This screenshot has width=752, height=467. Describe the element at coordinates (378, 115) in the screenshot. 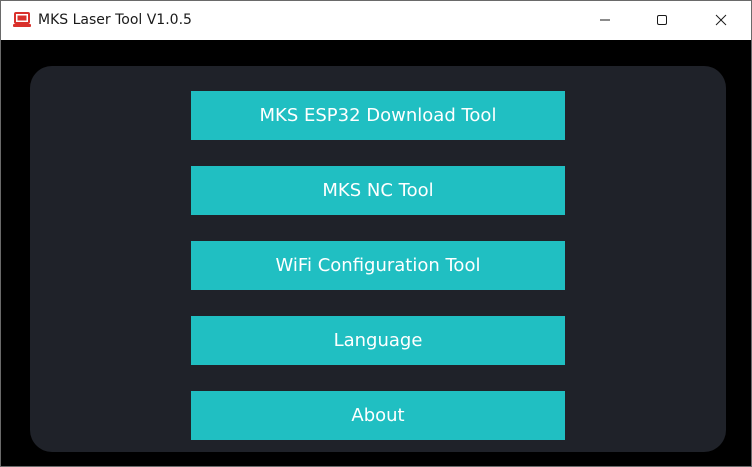

I see `esp32-download-tool-button: MKS ESP32 Download Tool` at that location.